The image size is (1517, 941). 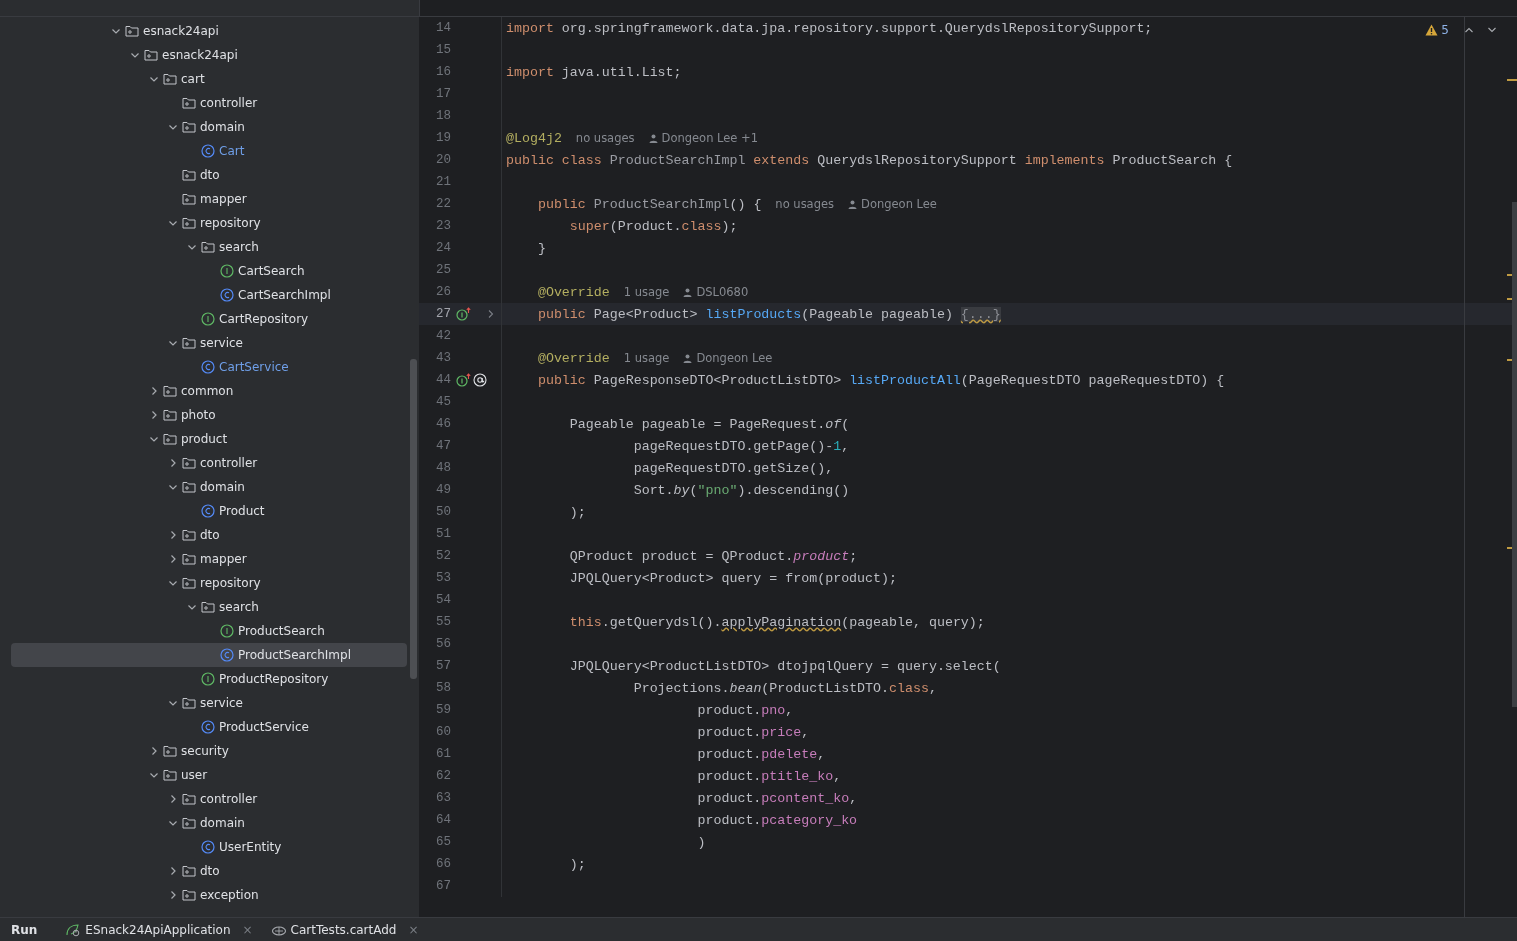 What do you see at coordinates (577, 864) in the screenshot?
I see `code-line: );` at bounding box center [577, 864].